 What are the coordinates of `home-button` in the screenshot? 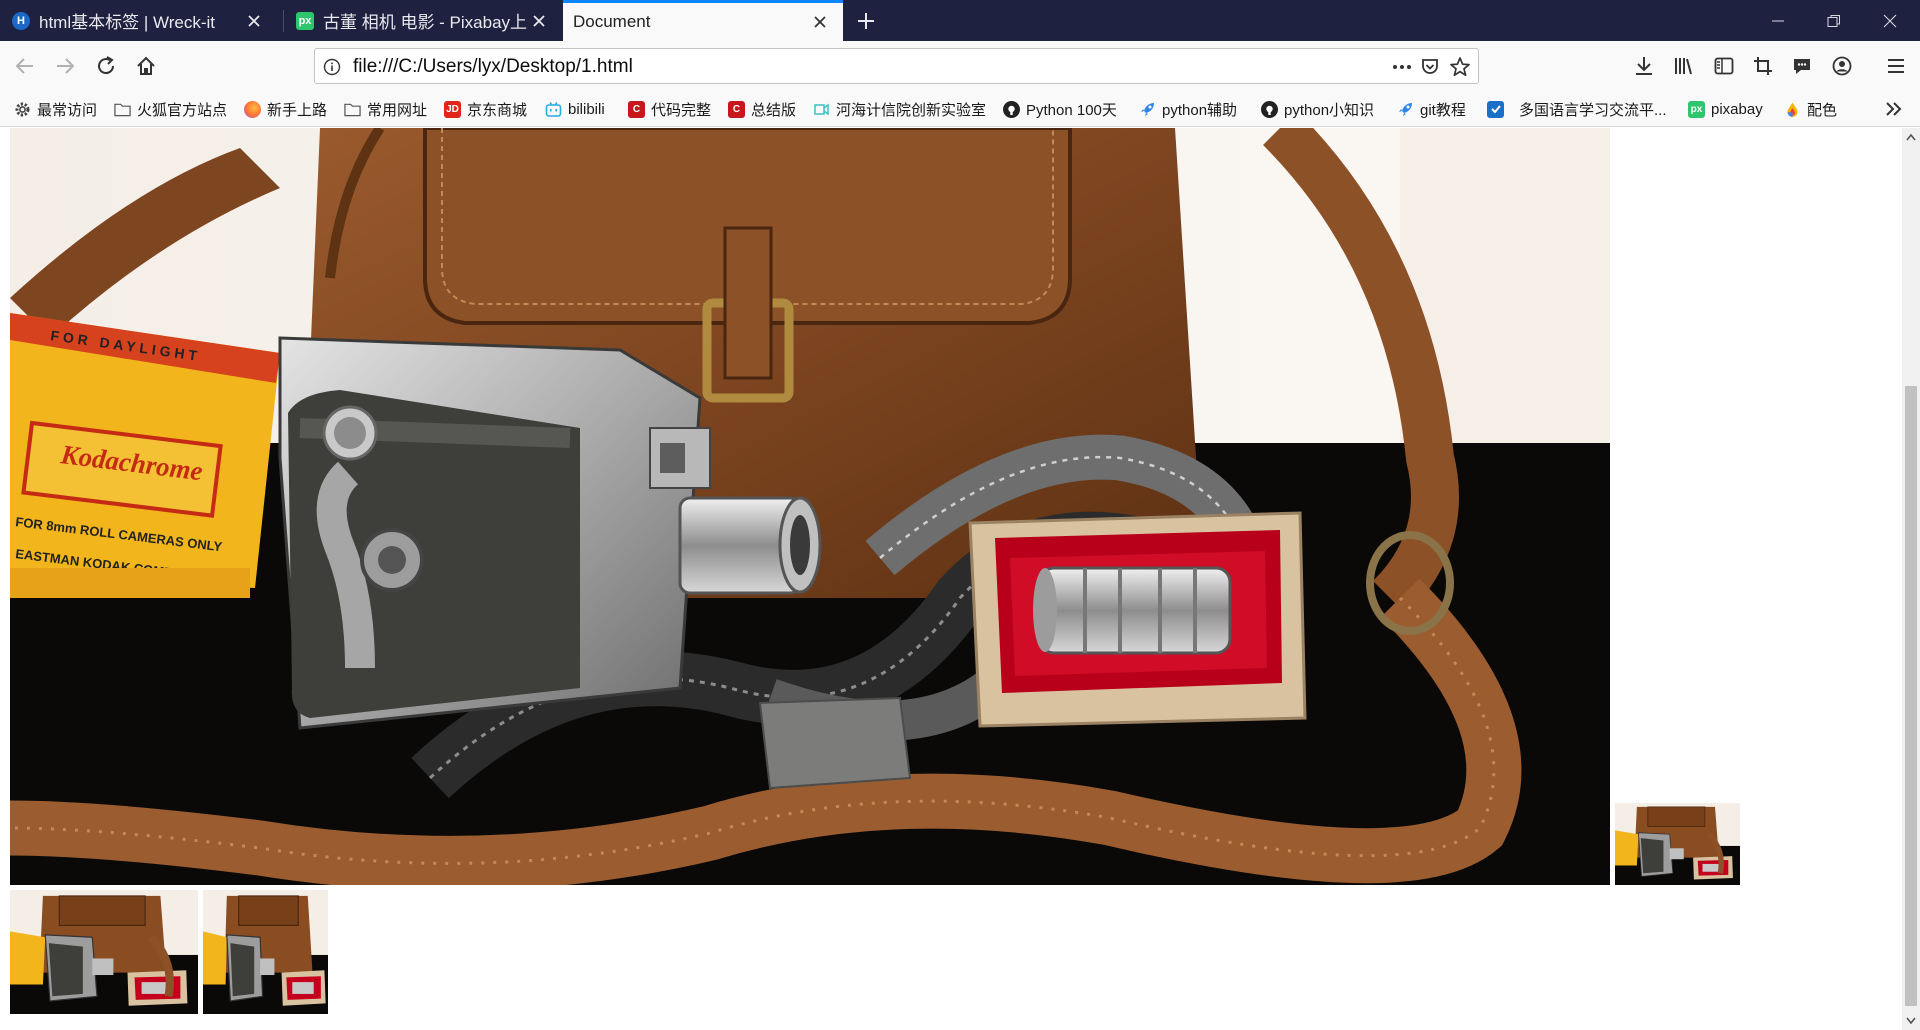 It's located at (146, 66).